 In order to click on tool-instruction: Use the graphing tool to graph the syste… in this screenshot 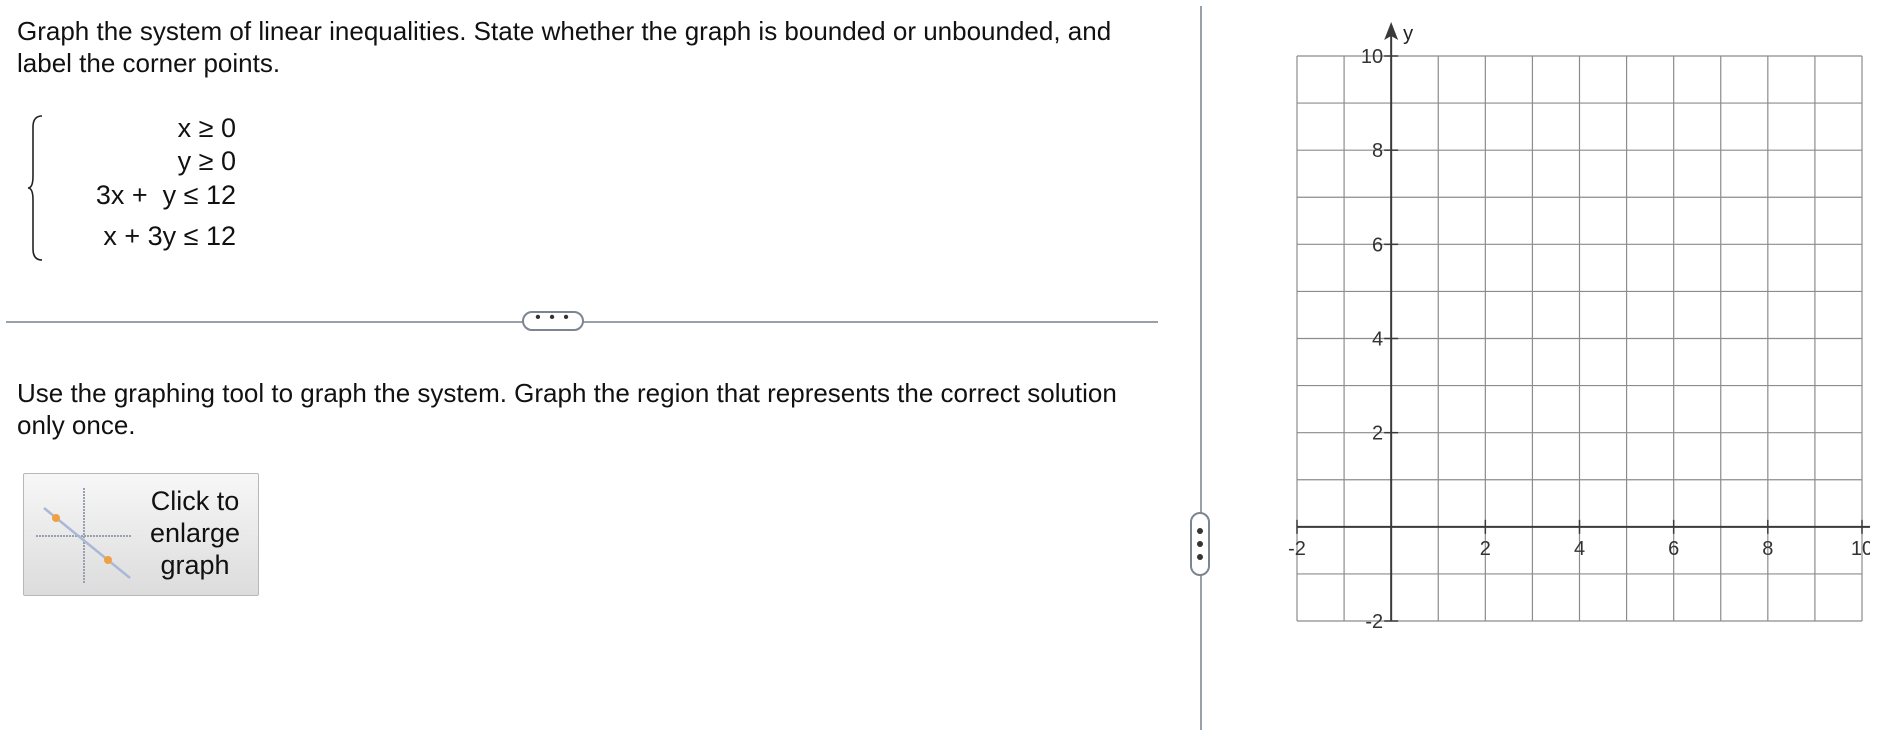, I will do `click(567, 409)`.